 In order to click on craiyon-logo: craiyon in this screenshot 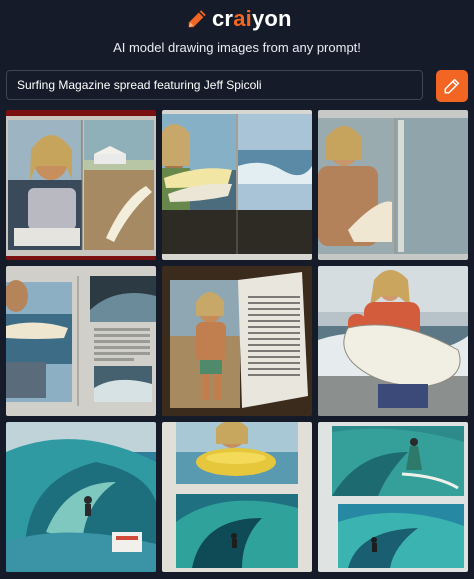, I will do `click(239, 19)`.